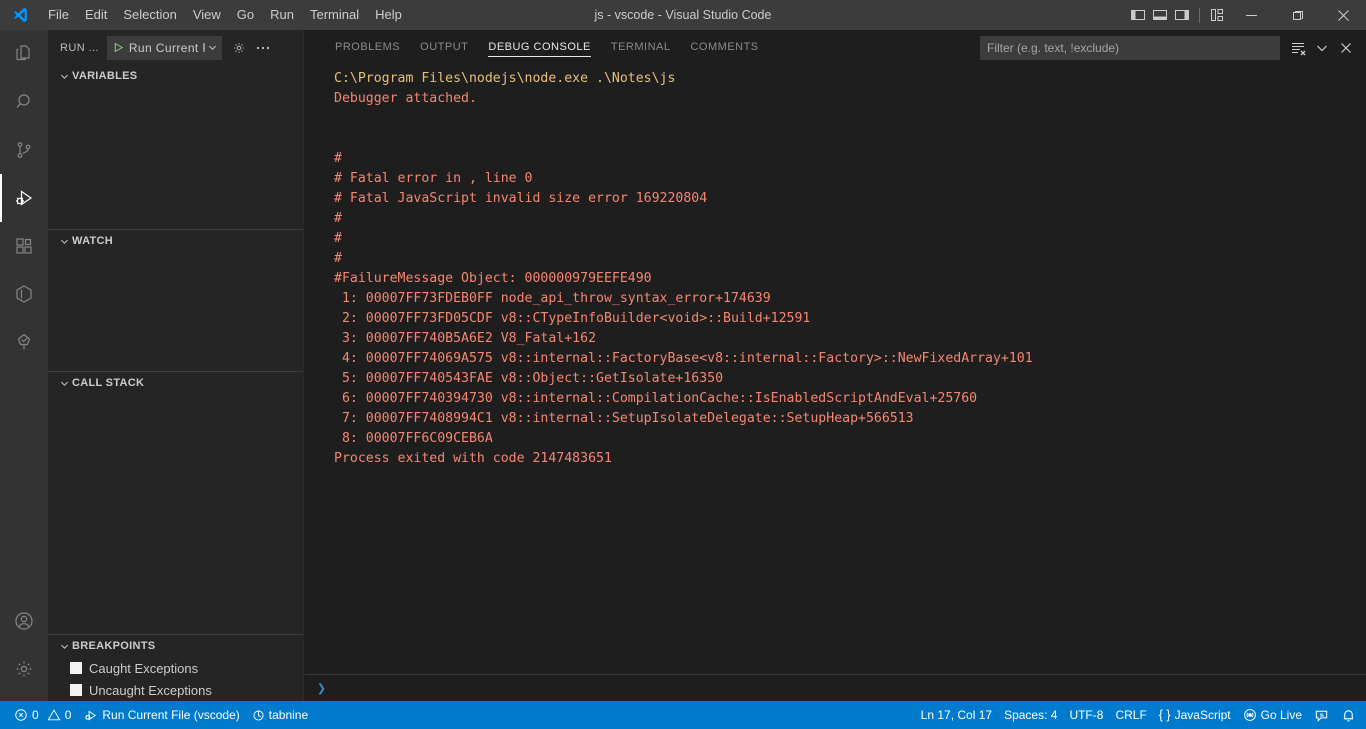  Describe the element at coordinates (21, 715) in the screenshot. I see `error-icon` at that location.